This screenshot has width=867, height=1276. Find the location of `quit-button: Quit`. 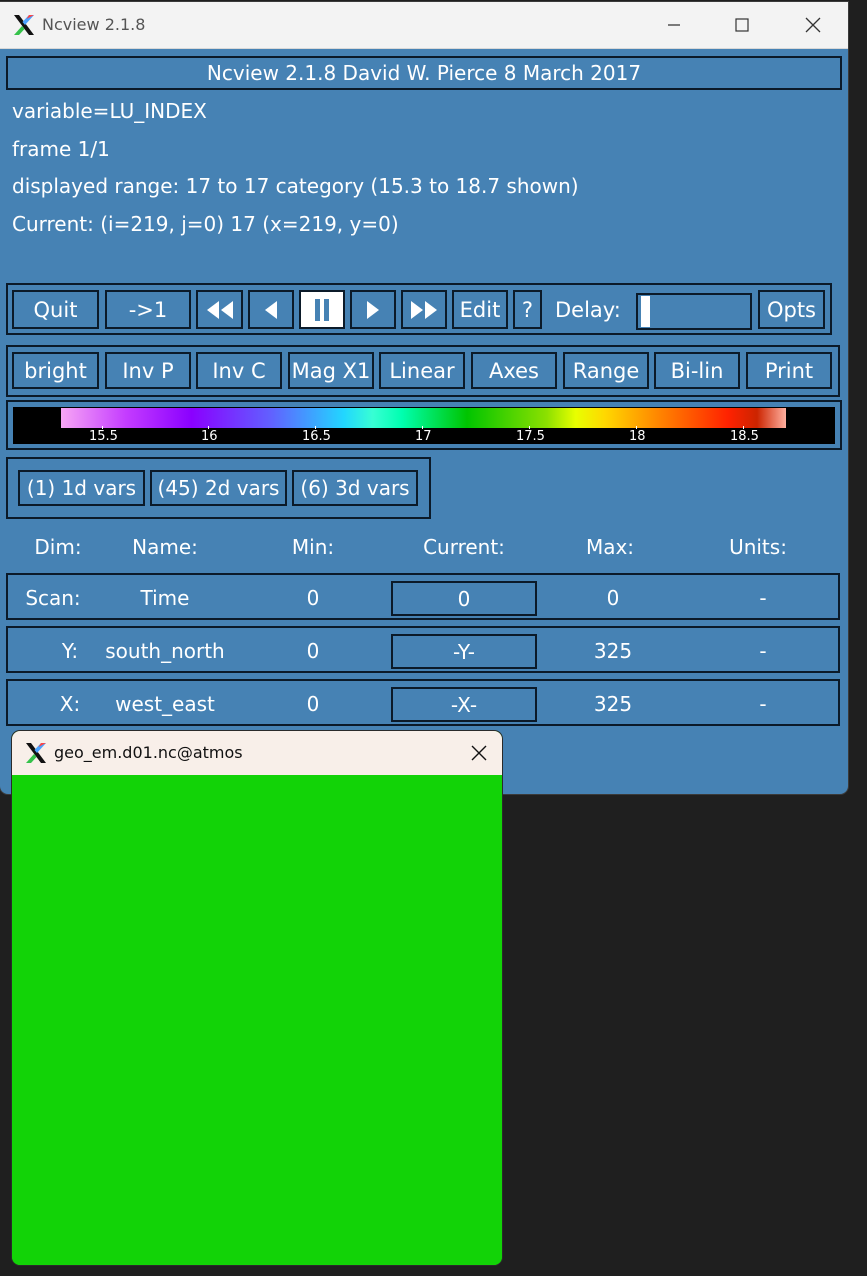

quit-button: Quit is located at coordinates (55, 309).